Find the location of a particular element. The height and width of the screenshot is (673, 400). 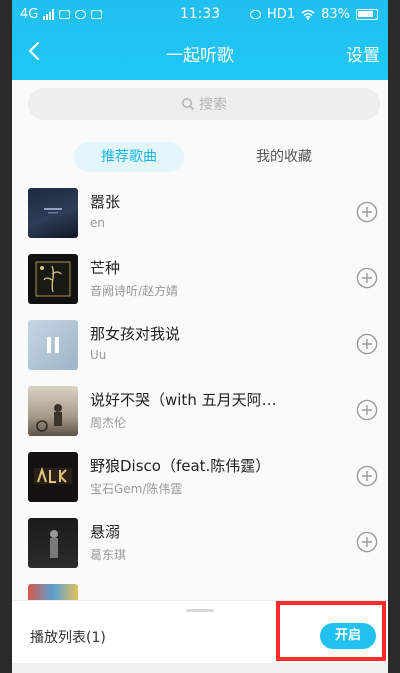

search-input: 搜索 is located at coordinates (204, 104).